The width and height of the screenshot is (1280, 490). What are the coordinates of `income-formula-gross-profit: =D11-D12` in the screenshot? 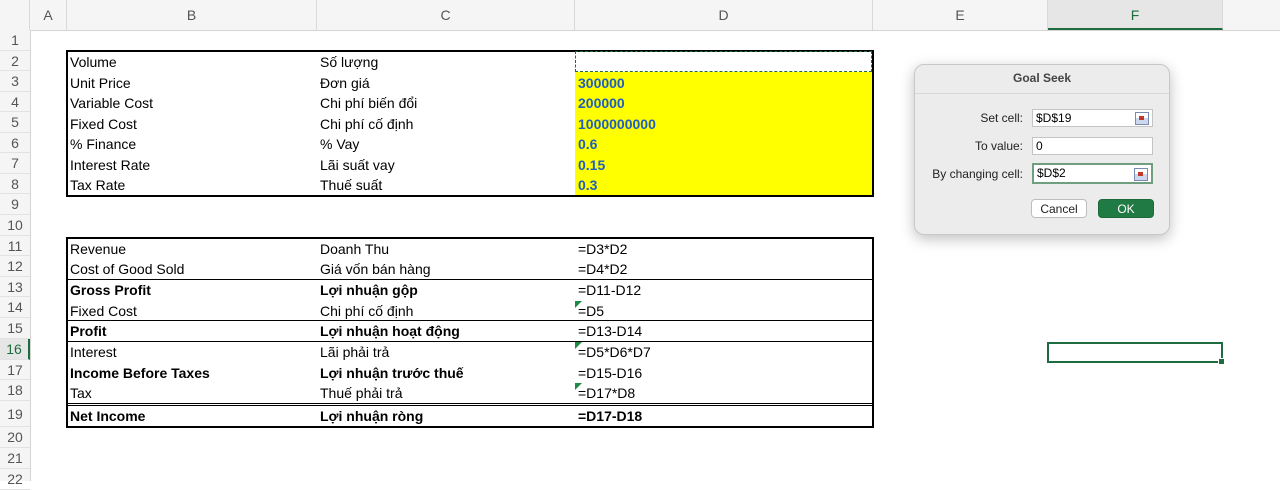 It's located at (609, 290).